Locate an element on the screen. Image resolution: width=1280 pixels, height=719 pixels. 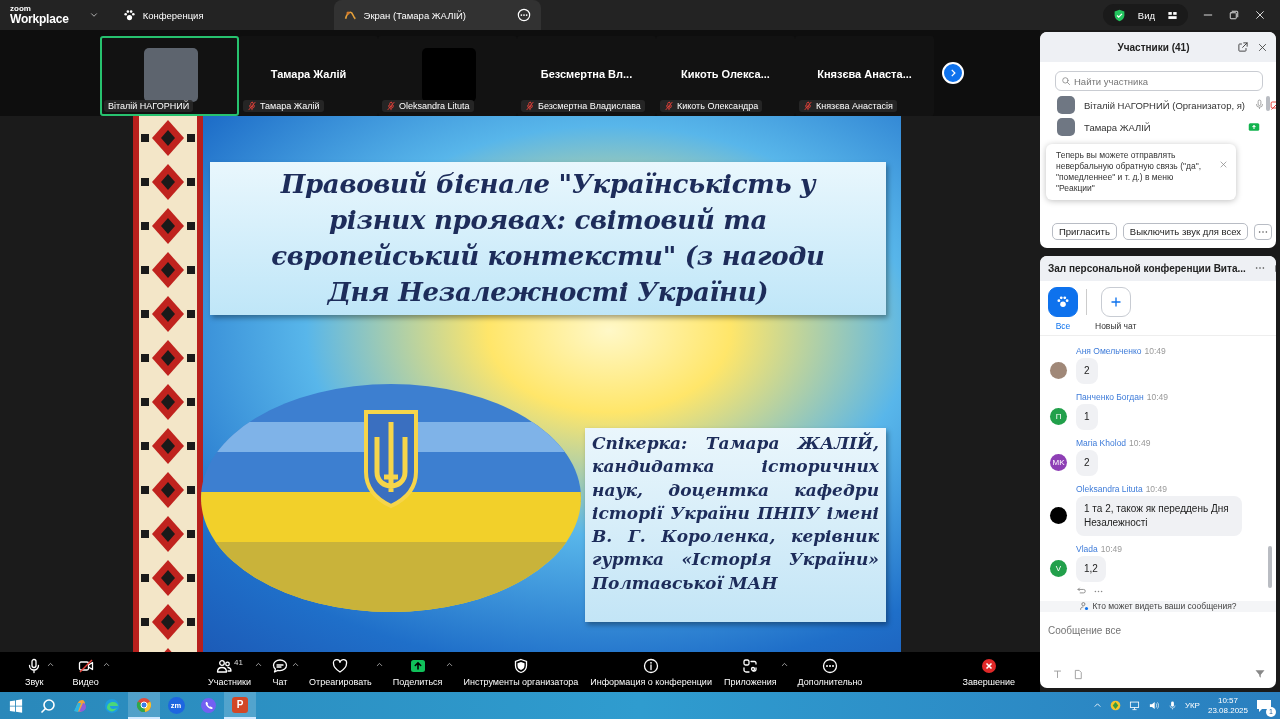
message-icon is located at coordinates (1264, 705).